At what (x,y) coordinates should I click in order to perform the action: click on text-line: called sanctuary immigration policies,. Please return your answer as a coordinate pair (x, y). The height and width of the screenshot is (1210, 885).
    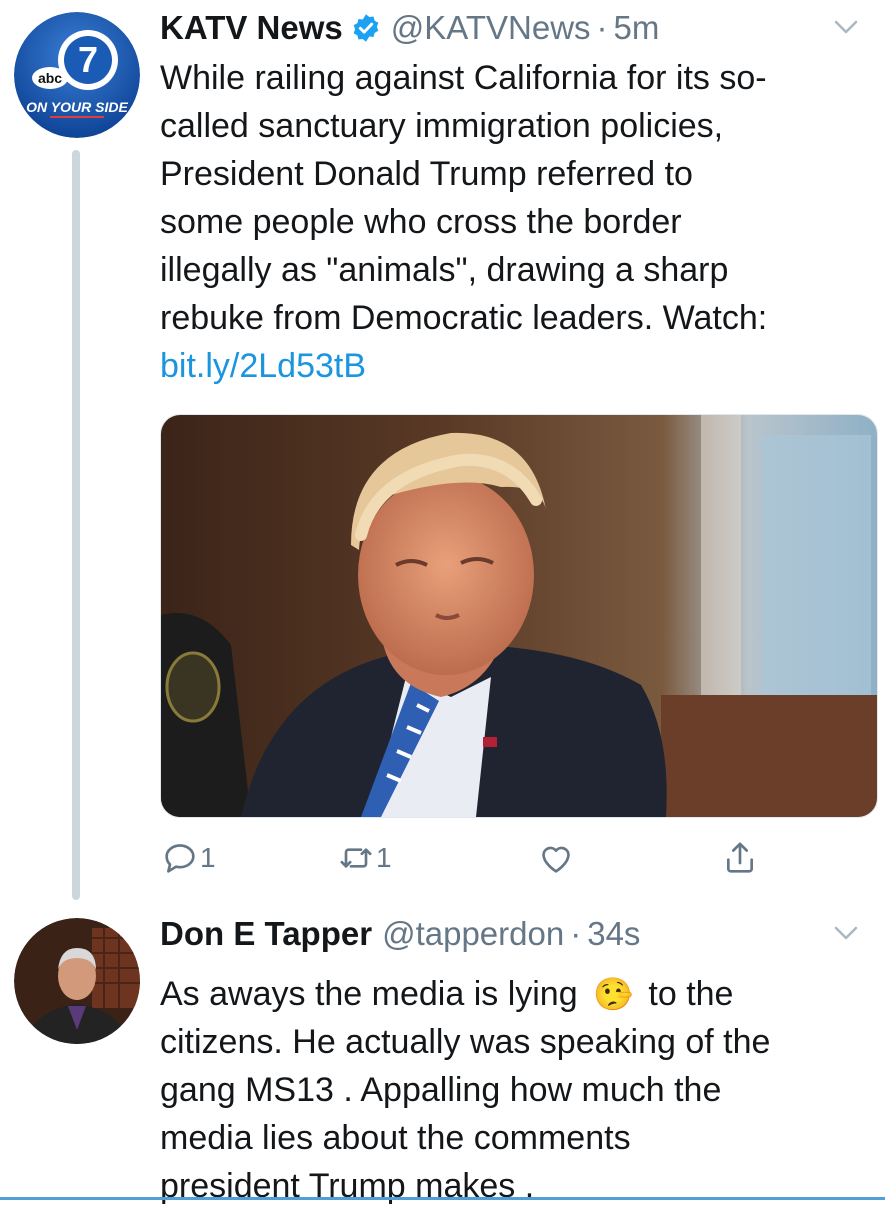
    Looking at the image, I should click on (442, 126).